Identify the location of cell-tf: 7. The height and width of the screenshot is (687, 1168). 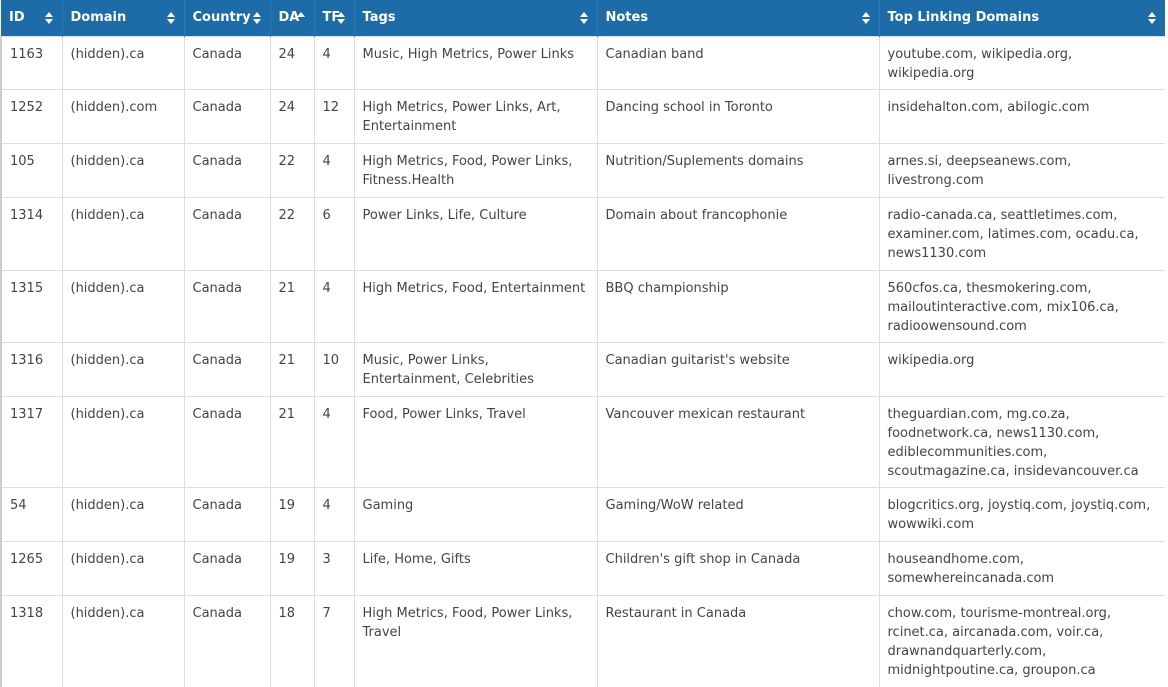
(333, 640).